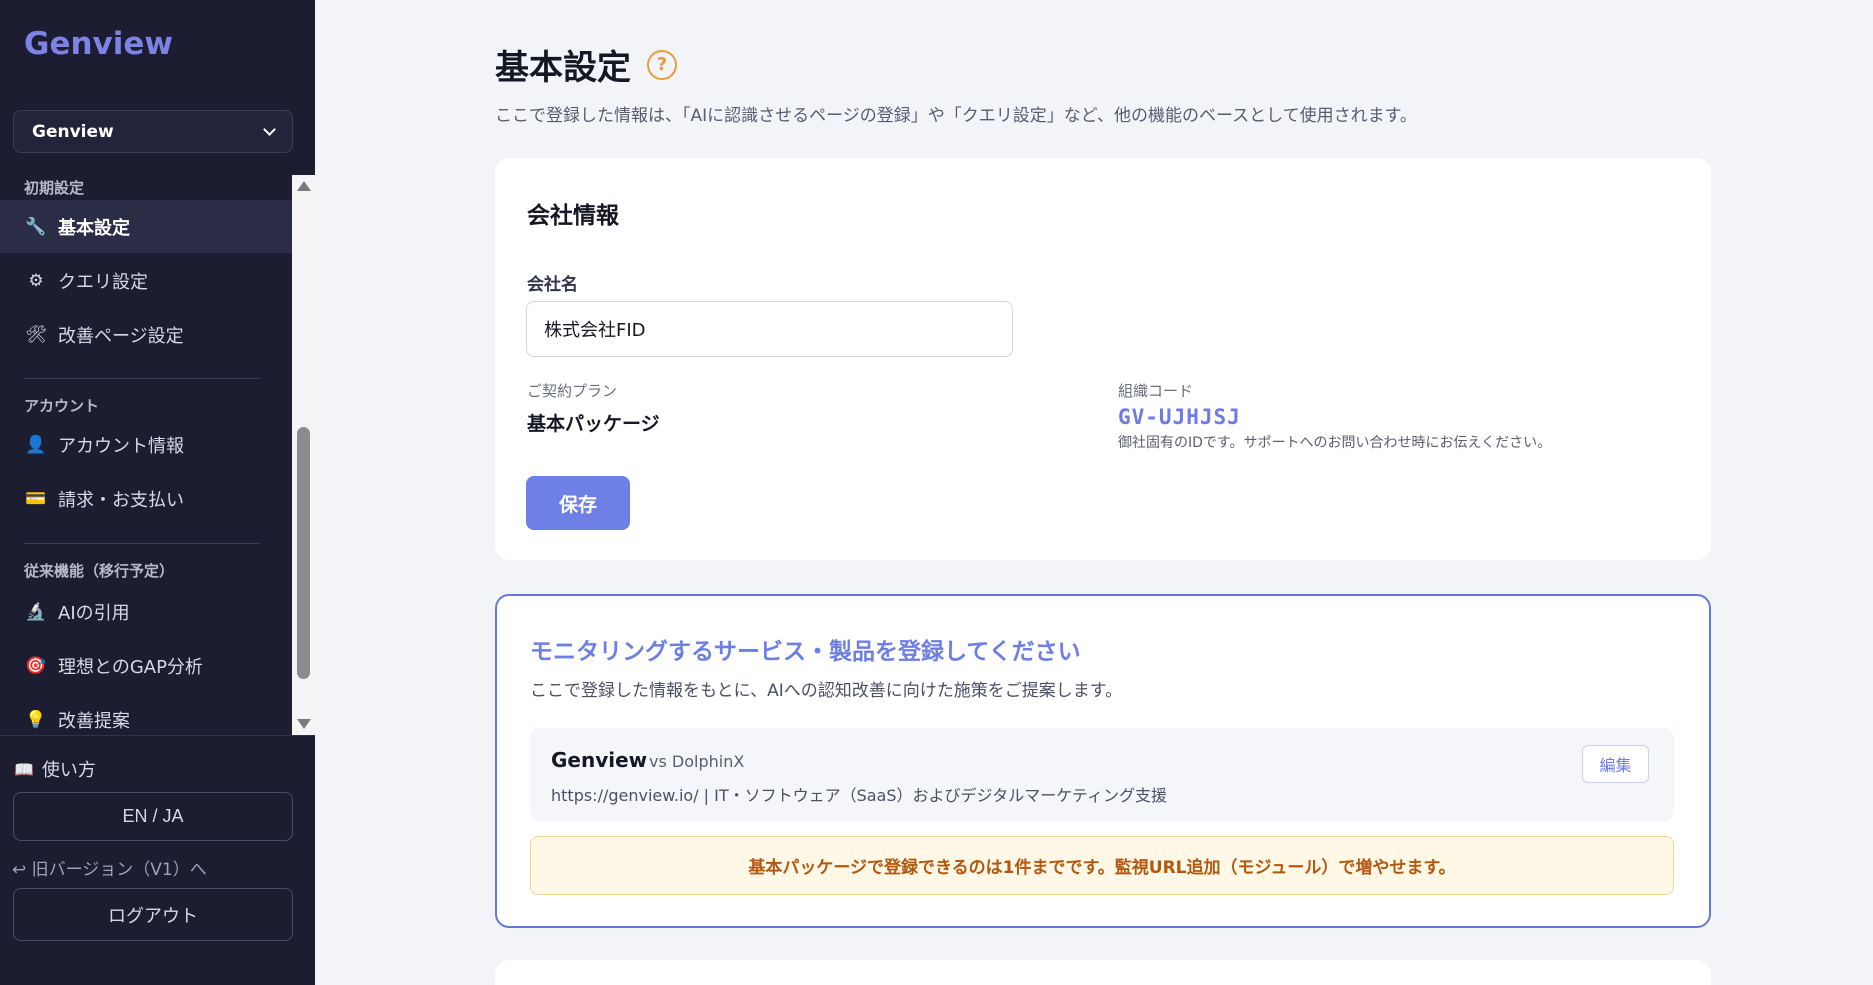 This screenshot has height=985, width=1873. What do you see at coordinates (99, 571) in the screenshot?
I see `section-label-legacy: 従来機能（移行予定）` at bounding box center [99, 571].